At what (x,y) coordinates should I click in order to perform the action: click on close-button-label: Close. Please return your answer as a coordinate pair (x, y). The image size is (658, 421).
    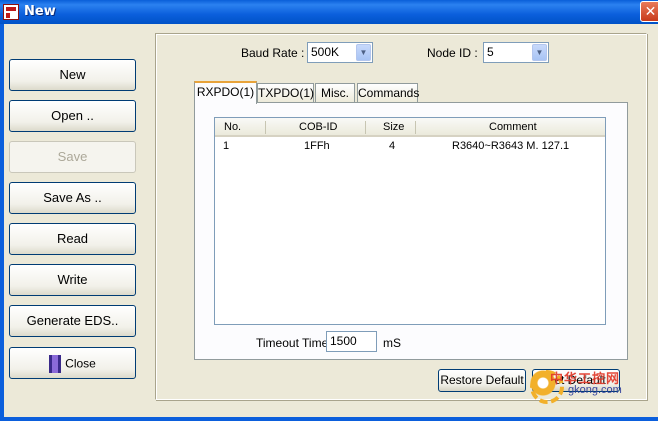
    Looking at the image, I should click on (80, 363).